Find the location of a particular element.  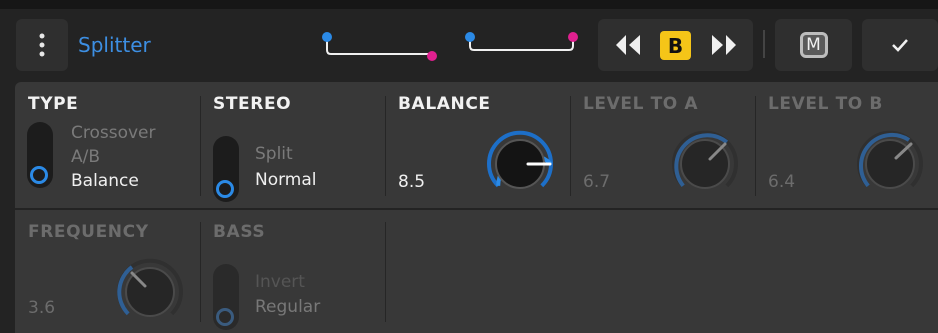

previous-icon is located at coordinates (628, 45).